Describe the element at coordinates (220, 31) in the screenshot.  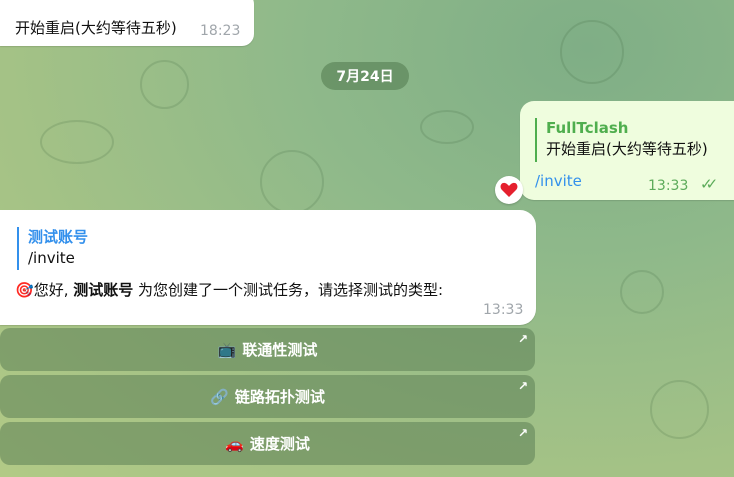
I see `message-time: 18:23` at that location.